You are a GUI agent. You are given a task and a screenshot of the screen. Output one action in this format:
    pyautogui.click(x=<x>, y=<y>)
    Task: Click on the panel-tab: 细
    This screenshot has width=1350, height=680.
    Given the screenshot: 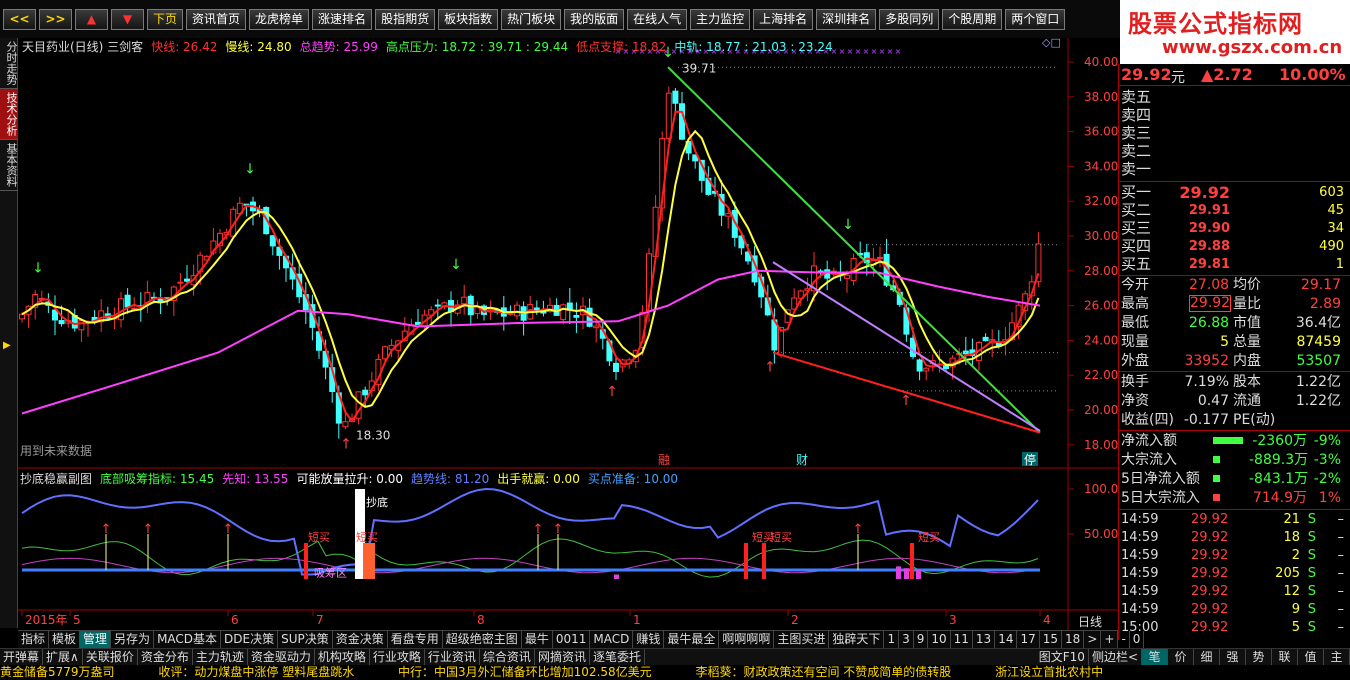 What is the action you would take?
    pyautogui.click(x=1207, y=657)
    